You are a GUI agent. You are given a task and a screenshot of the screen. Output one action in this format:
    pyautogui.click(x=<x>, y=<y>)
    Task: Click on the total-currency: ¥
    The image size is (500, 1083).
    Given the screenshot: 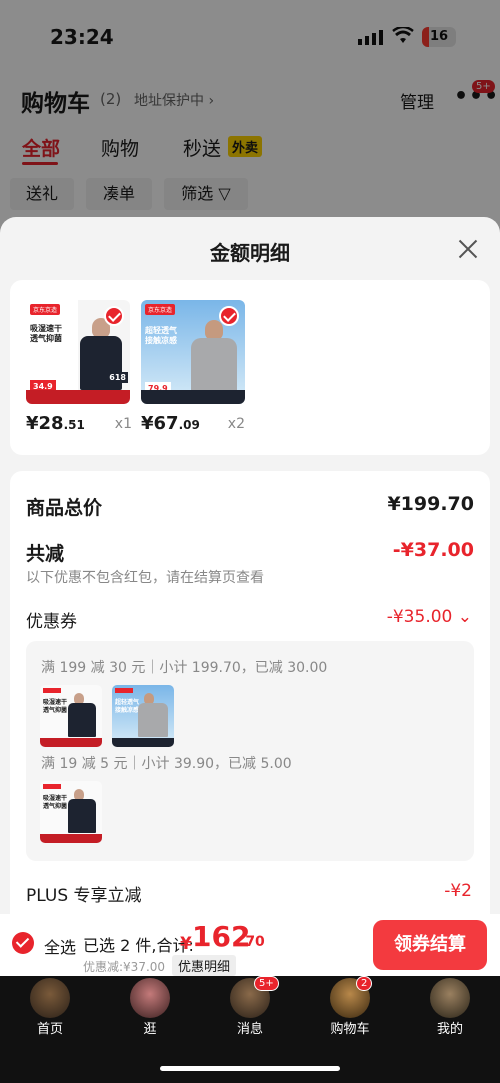 What is the action you would take?
    pyautogui.click(x=186, y=944)
    